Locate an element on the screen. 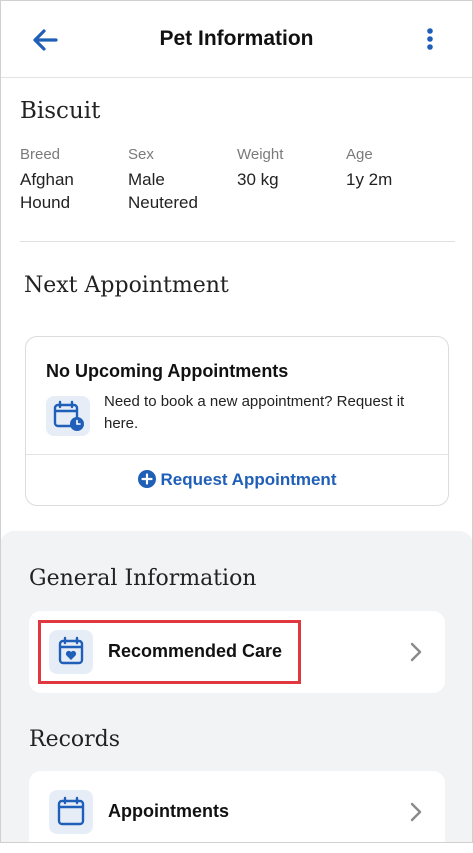  attribute-value: Afghan is located at coordinates (47, 179).